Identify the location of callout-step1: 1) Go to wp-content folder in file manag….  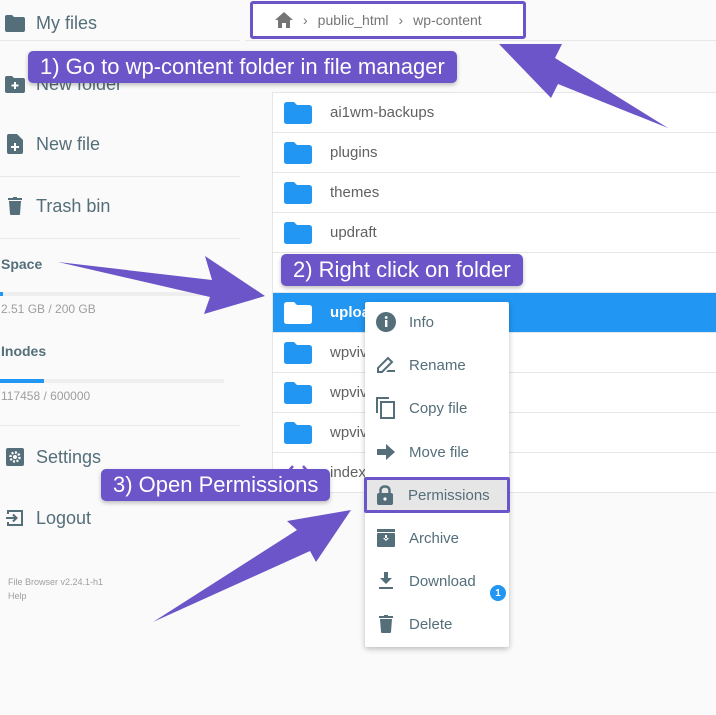
(242, 67).